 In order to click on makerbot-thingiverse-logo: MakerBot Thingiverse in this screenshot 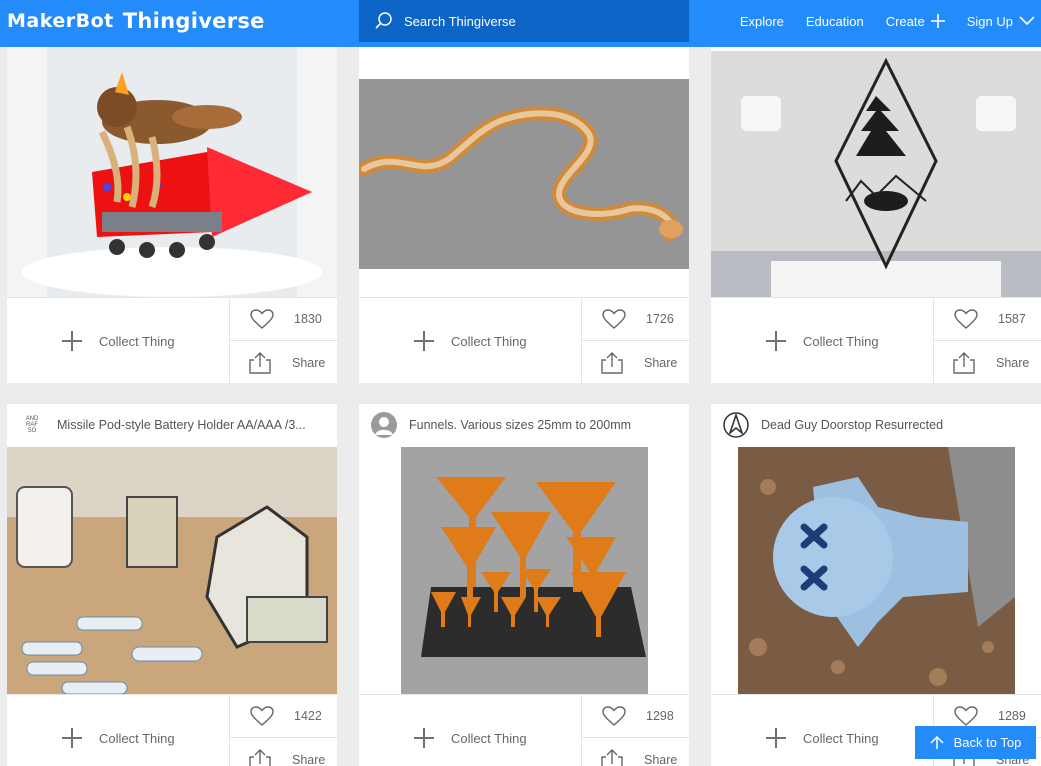, I will do `click(136, 21)`.